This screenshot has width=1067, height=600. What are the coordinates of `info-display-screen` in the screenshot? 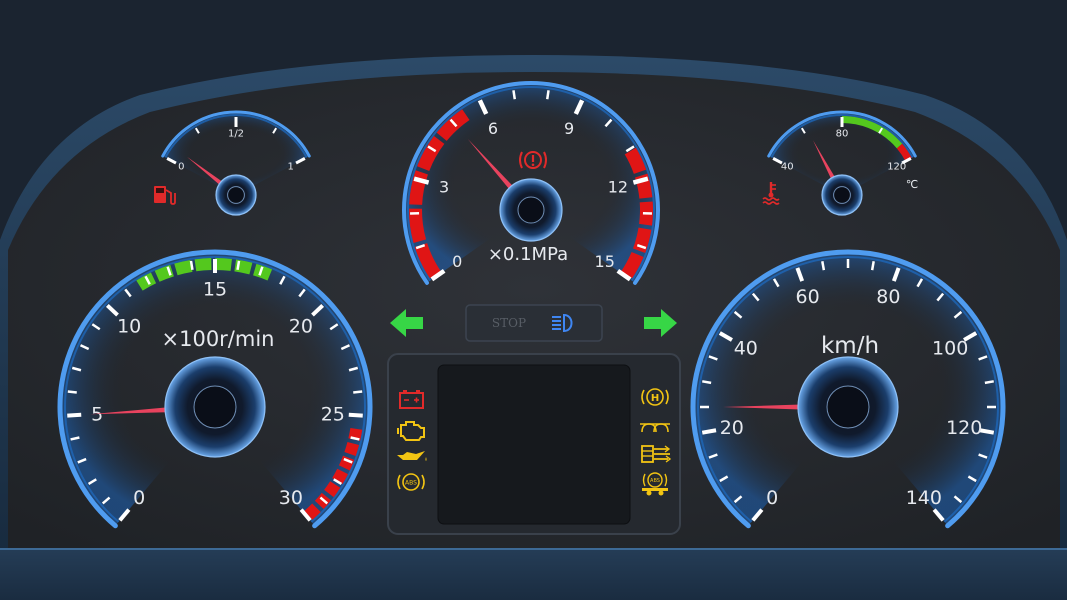 It's located at (534, 444).